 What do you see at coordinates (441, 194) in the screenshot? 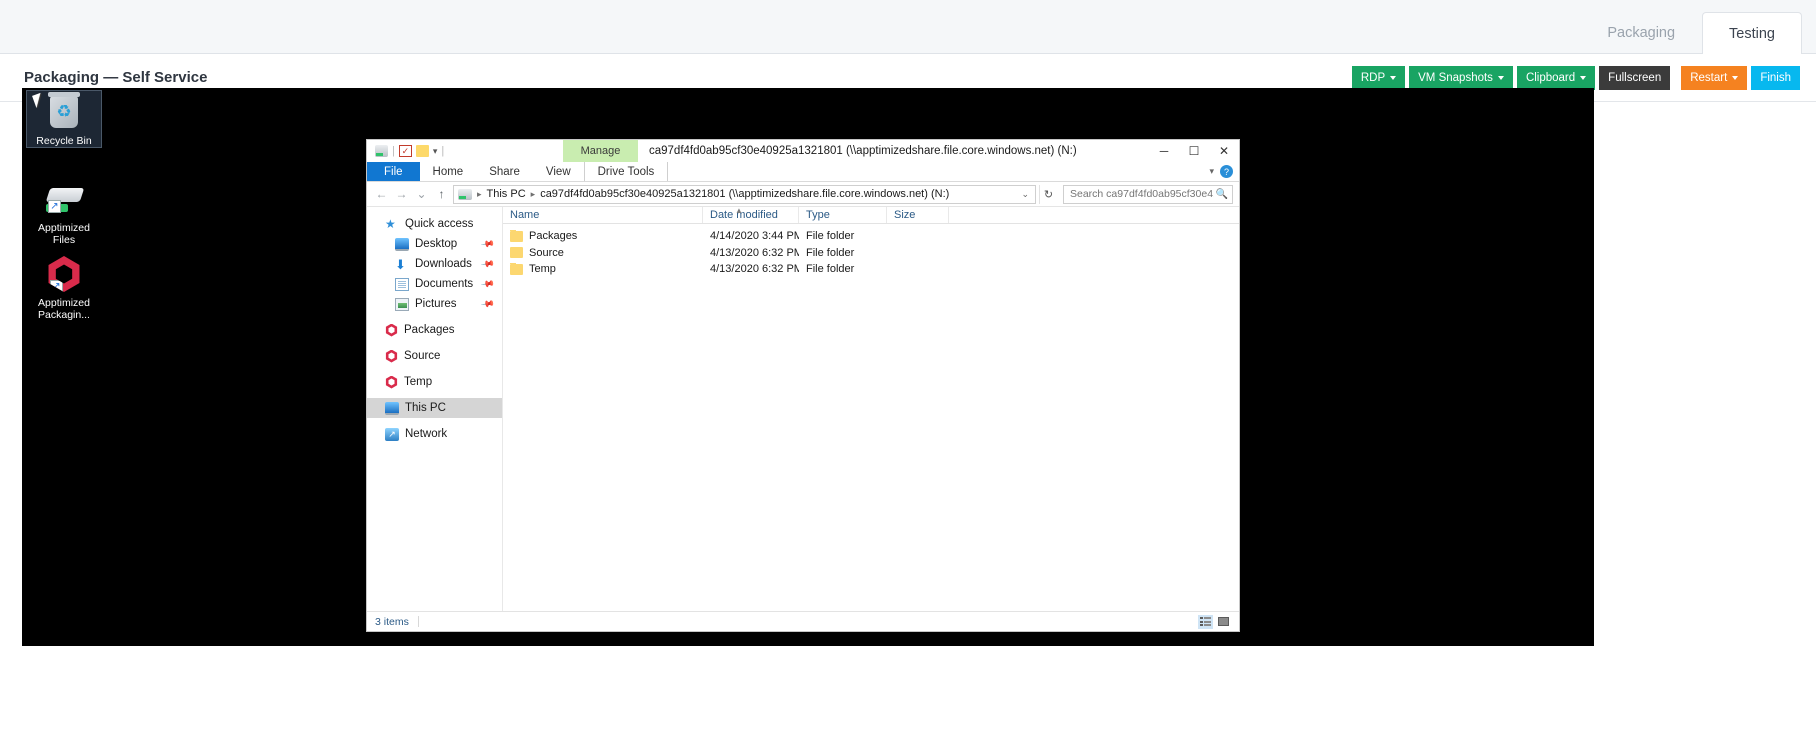
I see `up-icon: ↑` at bounding box center [441, 194].